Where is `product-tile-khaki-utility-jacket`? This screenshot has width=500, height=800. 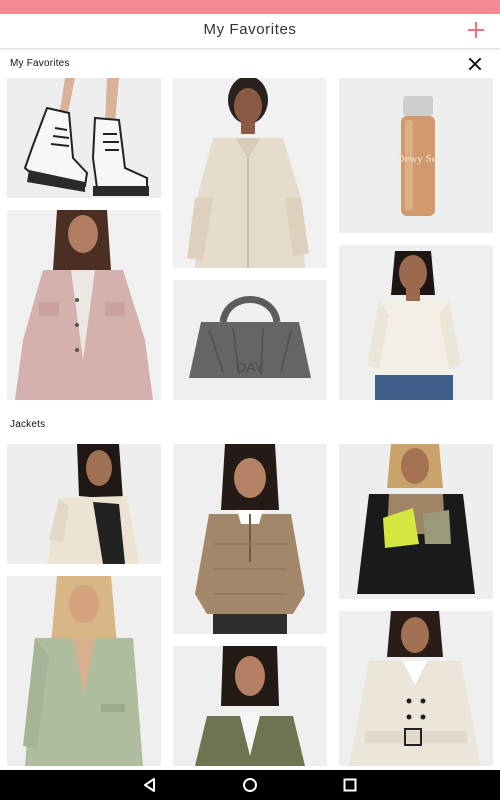 product-tile-khaki-utility-jacket is located at coordinates (250, 706).